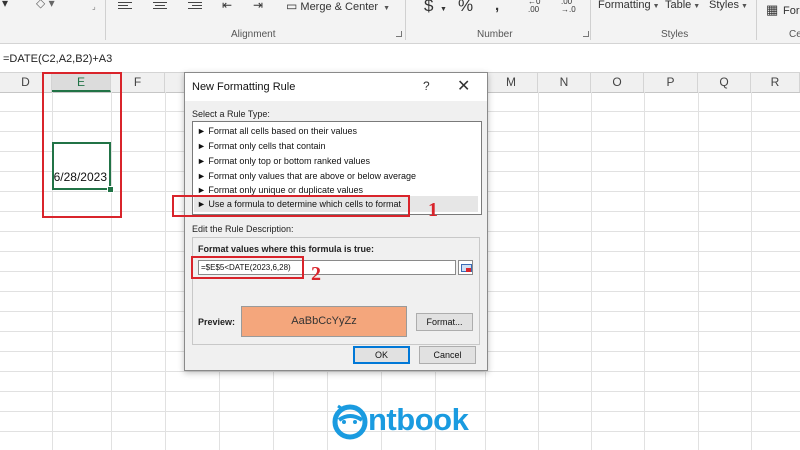 The width and height of the screenshot is (800, 450). Describe the element at coordinates (277, 131) in the screenshot. I see `rule-type-item: ► Format all cells based on their values` at that location.